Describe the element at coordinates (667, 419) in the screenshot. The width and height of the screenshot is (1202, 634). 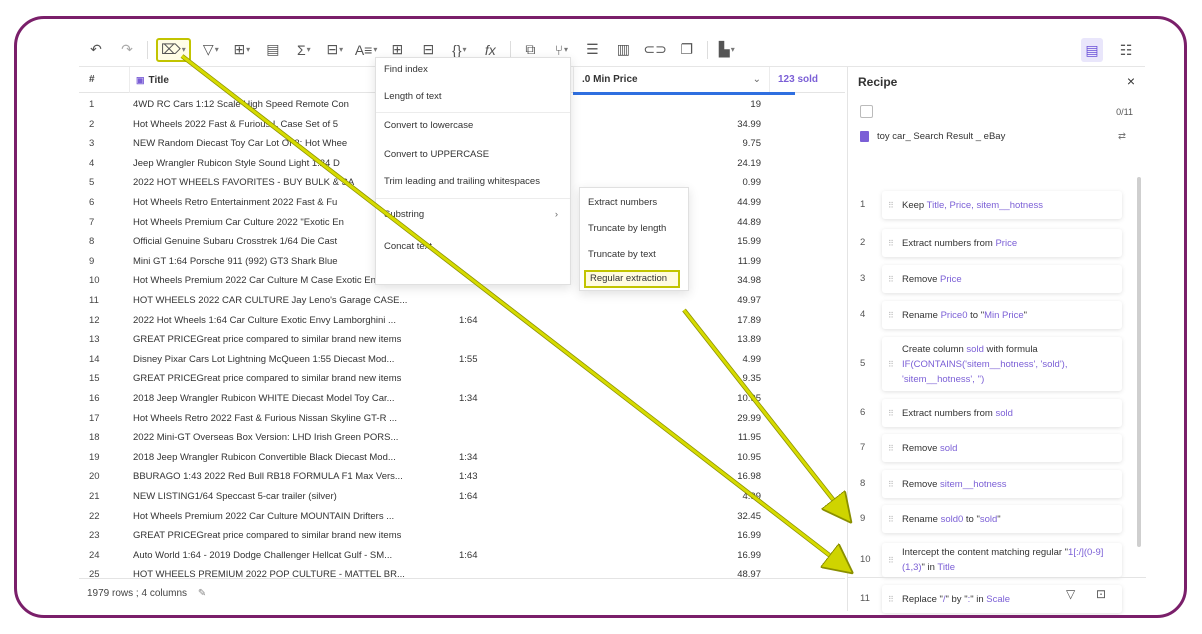
I see `cell-min-price: 29.99` at that location.